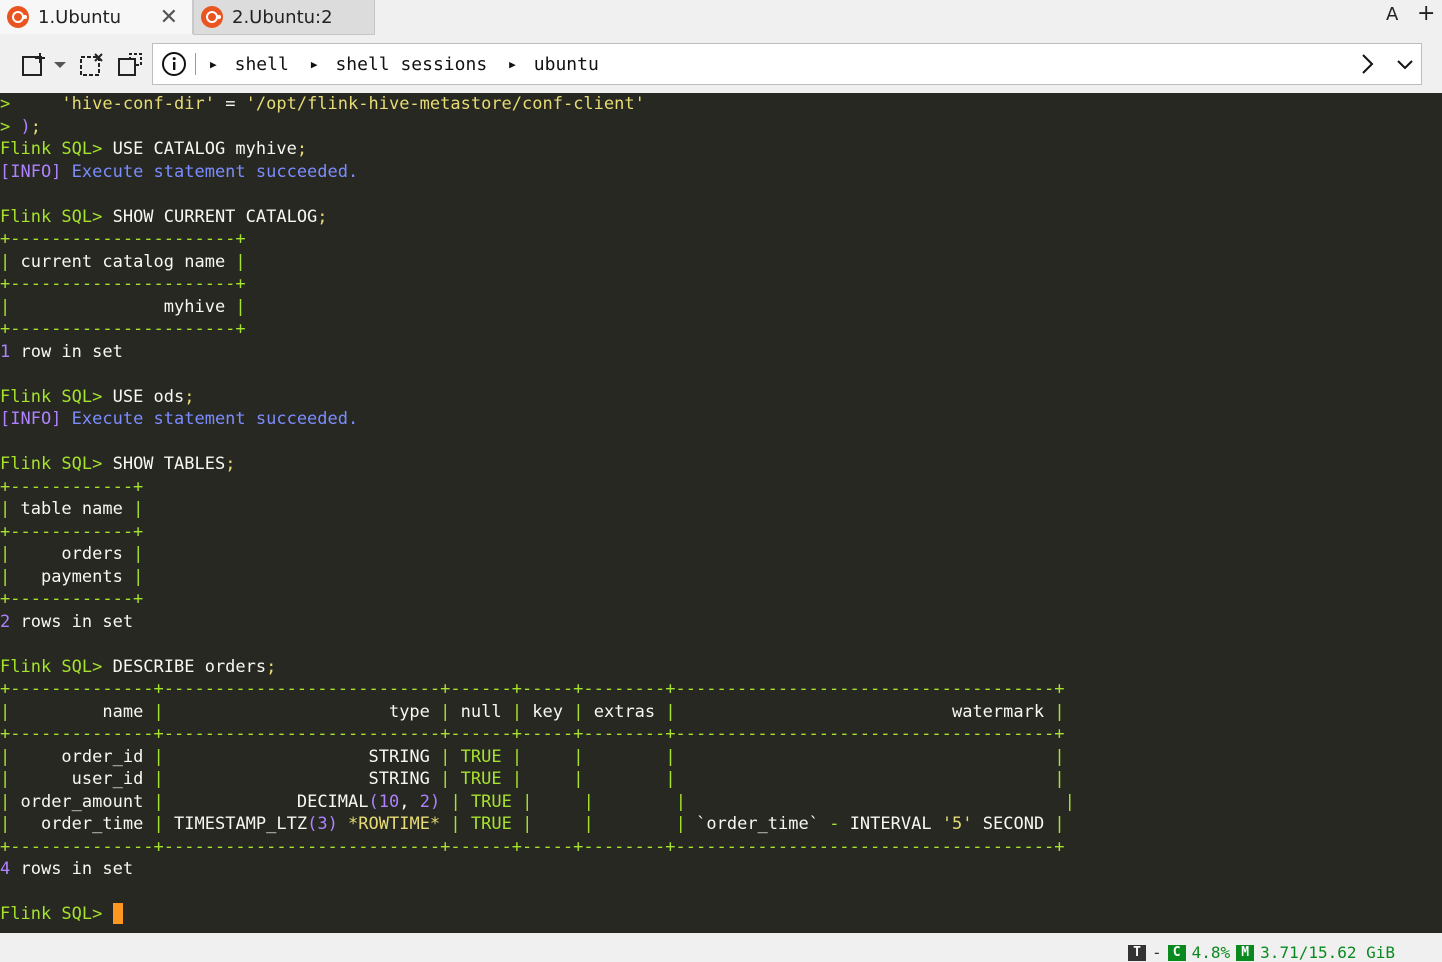  I want to click on terminal-line: | order_id | STRING | TRUE | | | |, so click(721, 757).